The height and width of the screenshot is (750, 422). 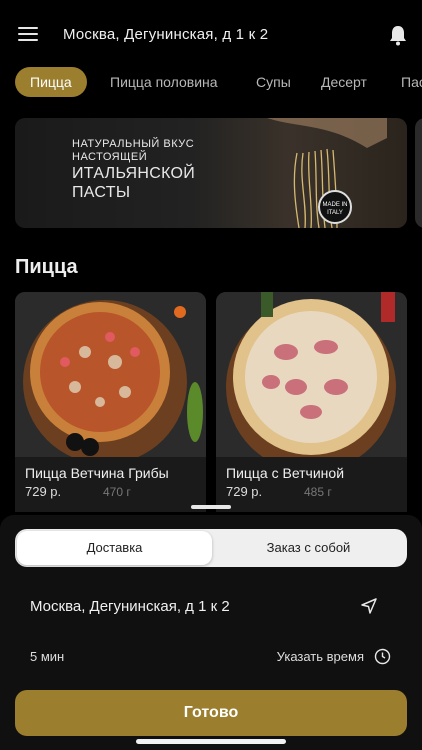 What do you see at coordinates (211, 713) in the screenshot?
I see `done-button: Готово` at bounding box center [211, 713].